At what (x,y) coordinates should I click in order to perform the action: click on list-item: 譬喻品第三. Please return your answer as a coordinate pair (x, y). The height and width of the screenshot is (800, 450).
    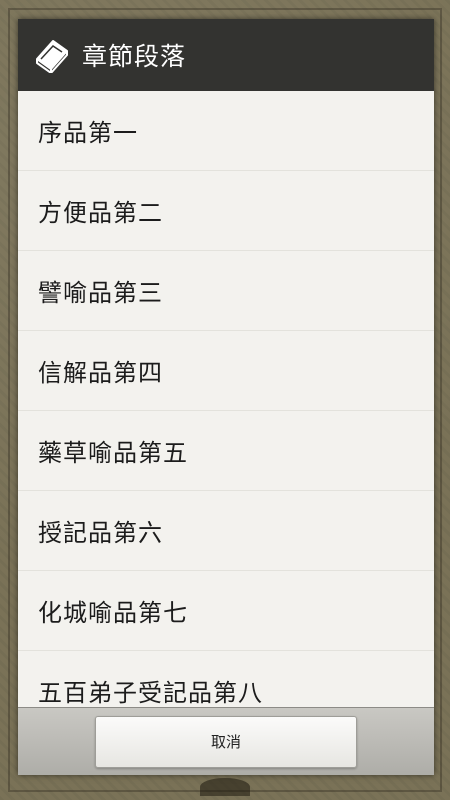
    Looking at the image, I should click on (226, 291).